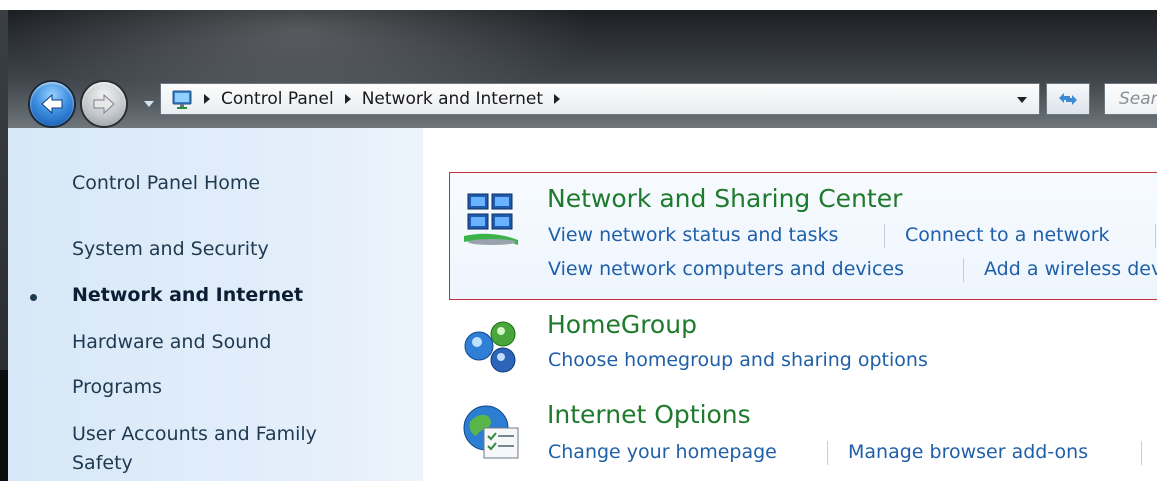 The width and height of the screenshot is (1157, 481). What do you see at coordinates (452, 99) in the screenshot?
I see `breadcrumb-network-and-internet: Network and Internet` at bounding box center [452, 99].